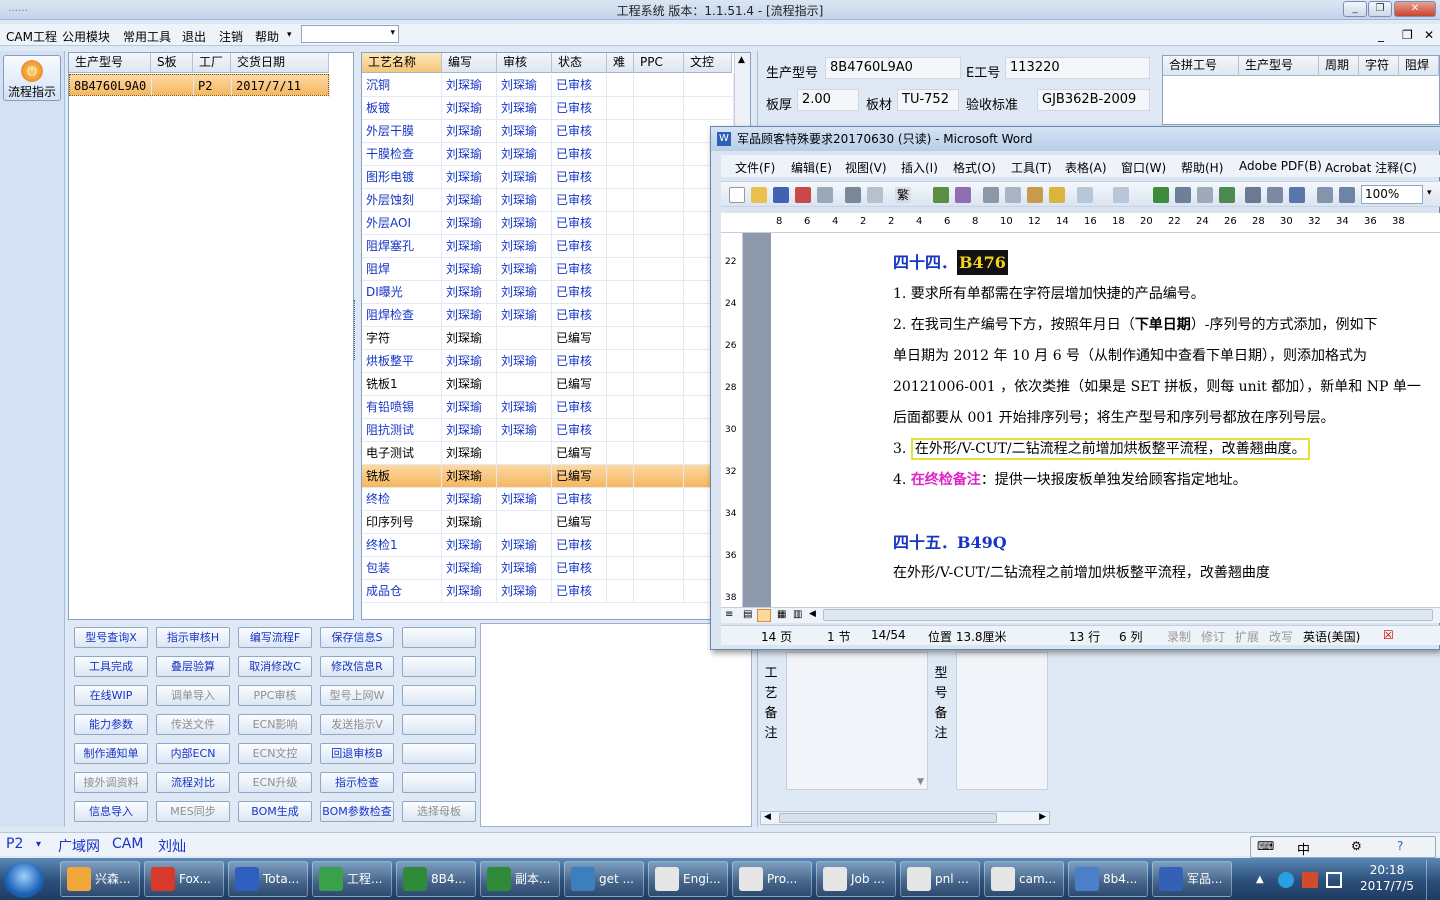  What do you see at coordinates (825, 195) in the screenshot?
I see `email-icon` at bounding box center [825, 195].